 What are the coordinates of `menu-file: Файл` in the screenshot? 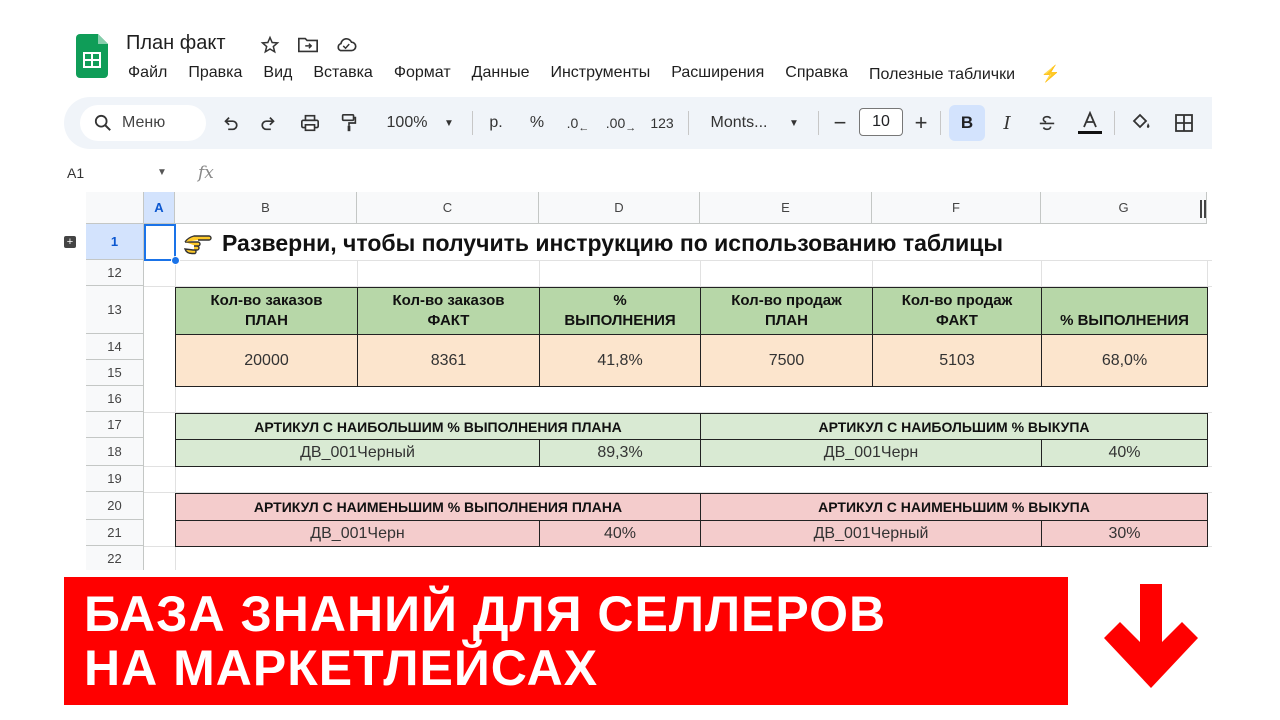 It's located at (147, 74).